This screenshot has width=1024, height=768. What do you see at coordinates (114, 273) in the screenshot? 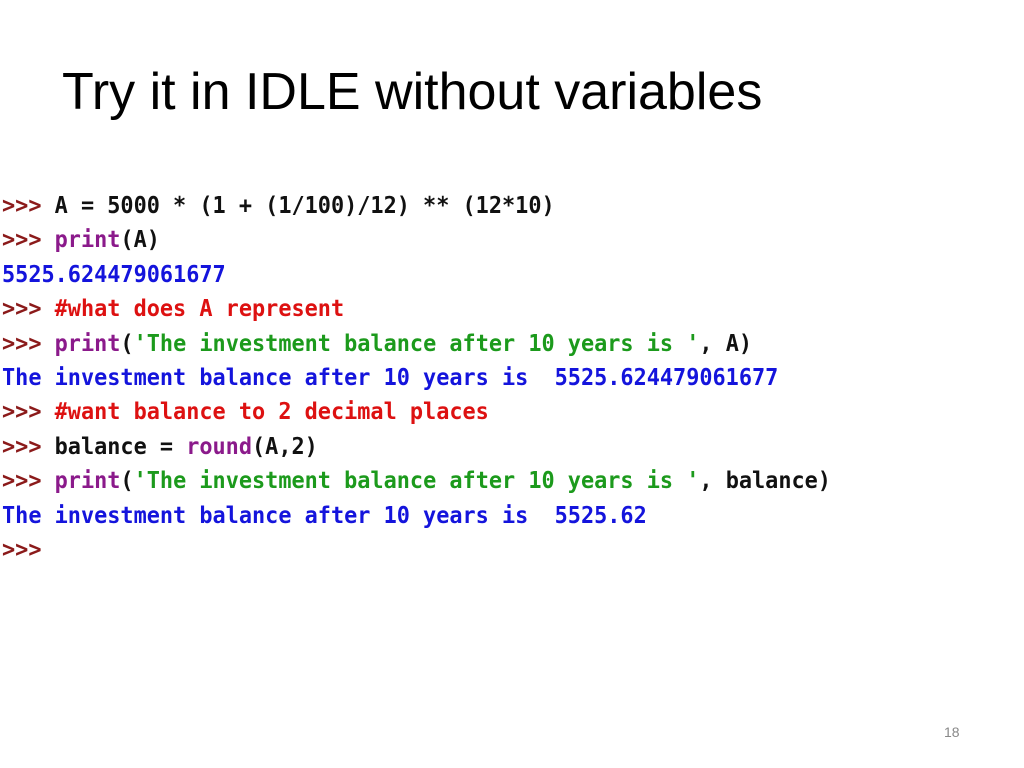
I see `output-text: 5525.624479061677` at bounding box center [114, 273].